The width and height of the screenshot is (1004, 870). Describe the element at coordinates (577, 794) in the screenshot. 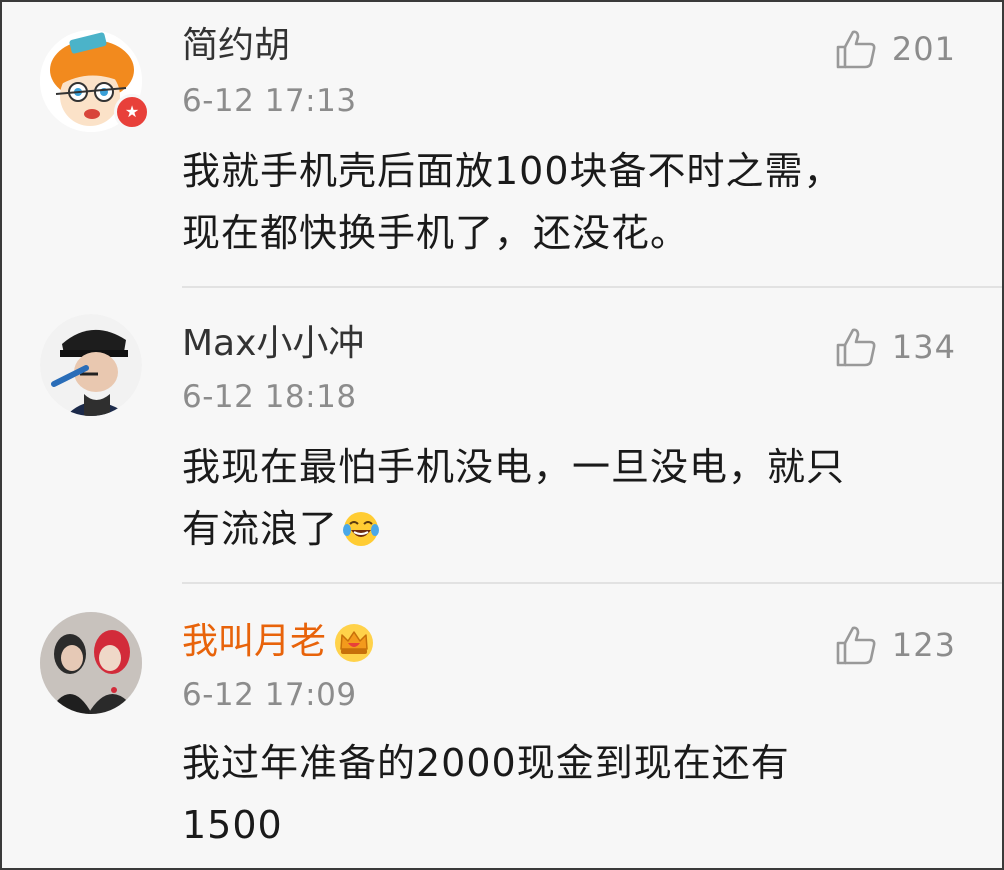

I see `comment-text: 我过年准备的2000现金到现在还有 1500` at that location.